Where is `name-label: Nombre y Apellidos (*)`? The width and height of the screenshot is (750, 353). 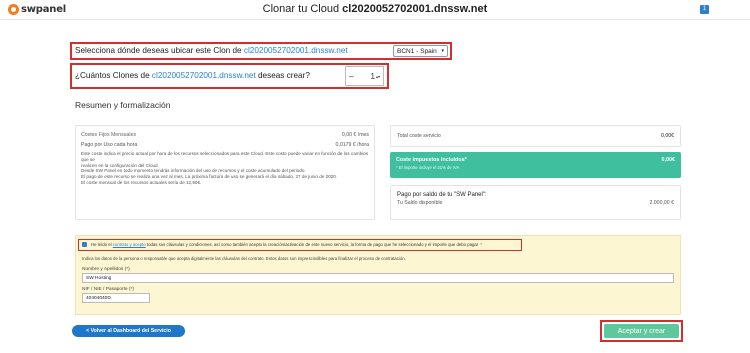
name-label: Nombre y Apellidos (*) is located at coordinates (106, 269).